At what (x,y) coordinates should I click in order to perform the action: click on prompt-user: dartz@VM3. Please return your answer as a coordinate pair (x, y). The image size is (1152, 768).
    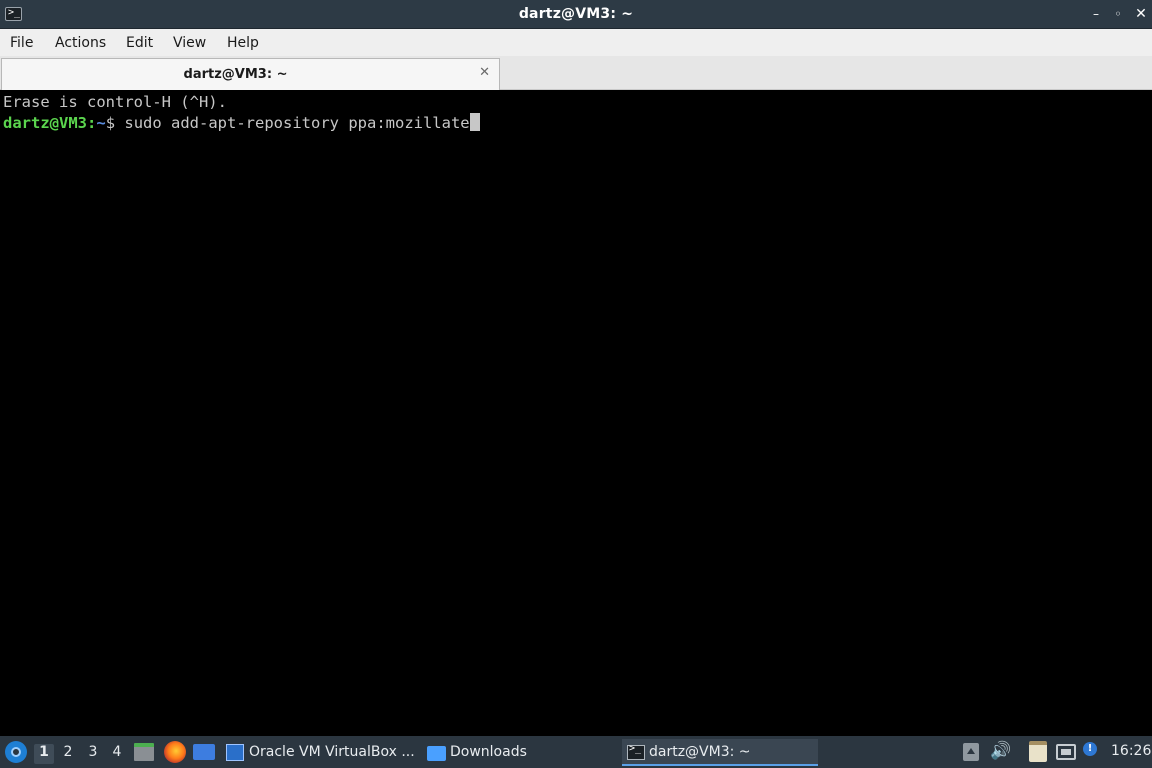
    Looking at the image, I should click on (45, 123).